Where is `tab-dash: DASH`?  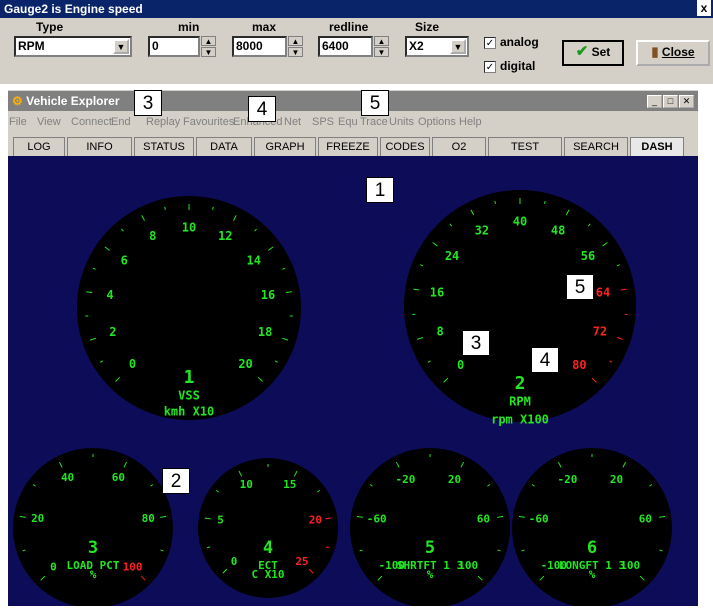 tab-dash: DASH is located at coordinates (657, 147).